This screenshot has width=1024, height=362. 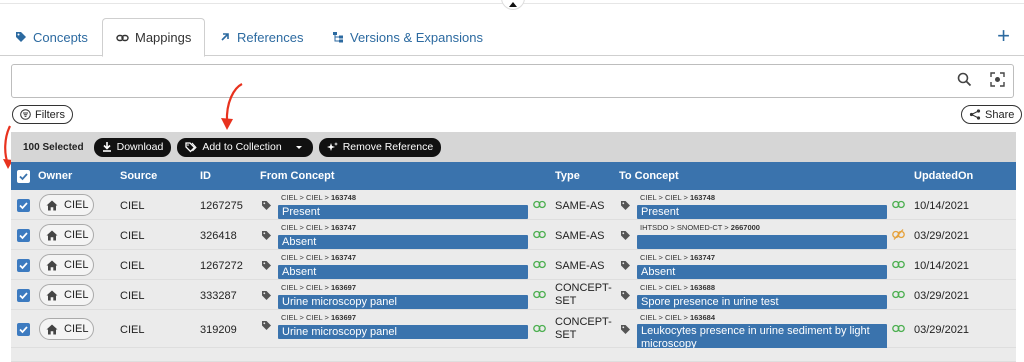 I want to click on select-all-checkbox, so click(x=23, y=176).